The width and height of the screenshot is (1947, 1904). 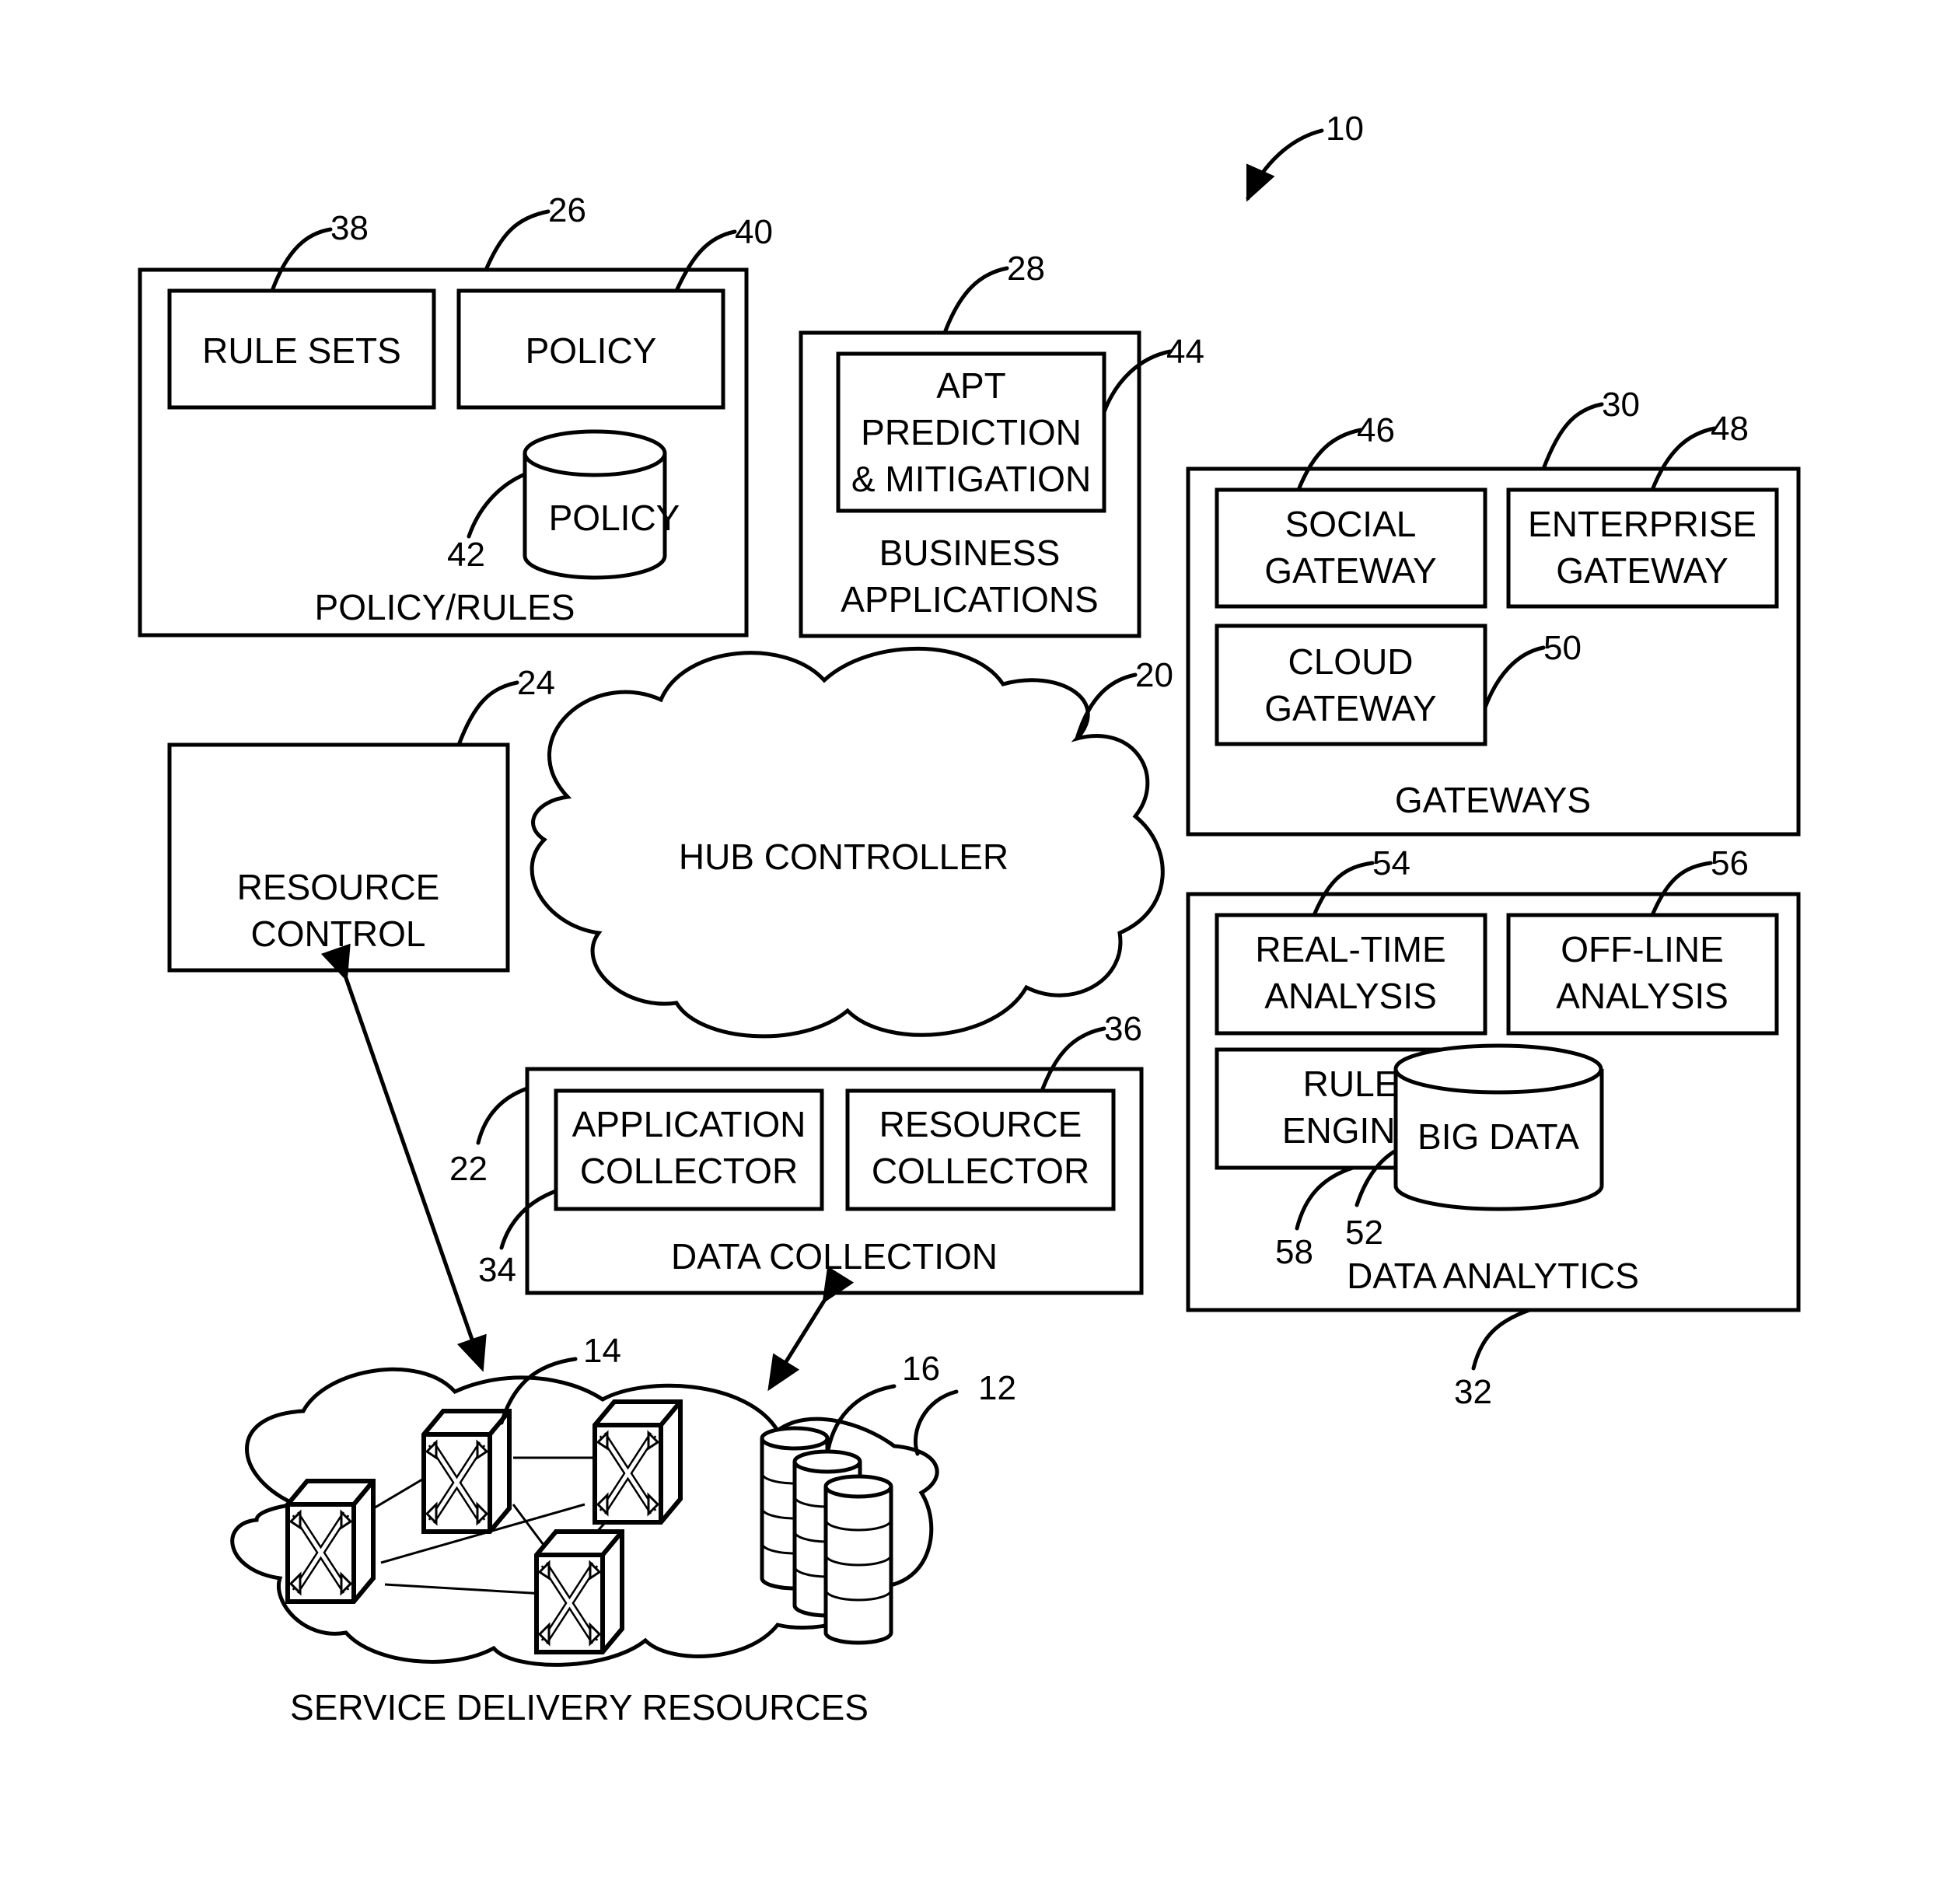 I want to click on ref-number: 54, so click(x=1391, y=863).